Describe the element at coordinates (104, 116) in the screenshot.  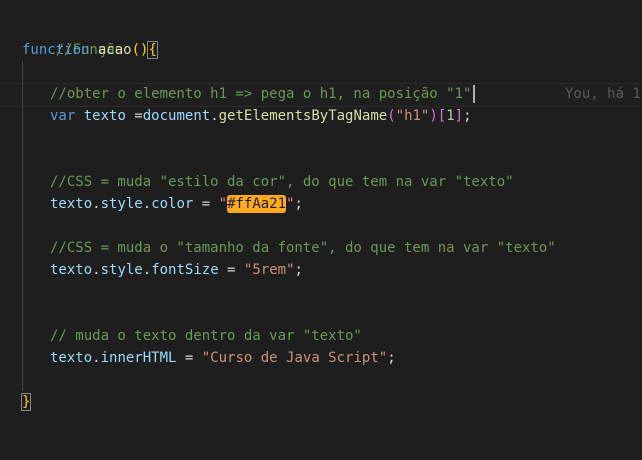
I see `identifier: texto` at that location.